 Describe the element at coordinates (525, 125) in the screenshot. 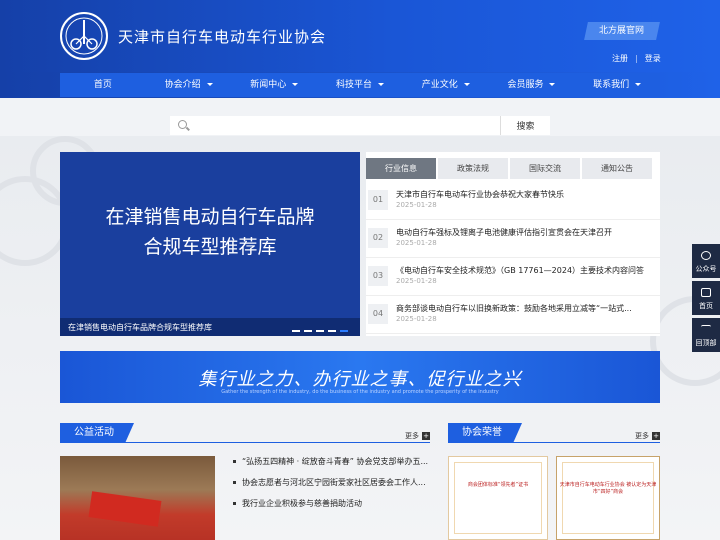

I see `search-button: 搜索` at that location.